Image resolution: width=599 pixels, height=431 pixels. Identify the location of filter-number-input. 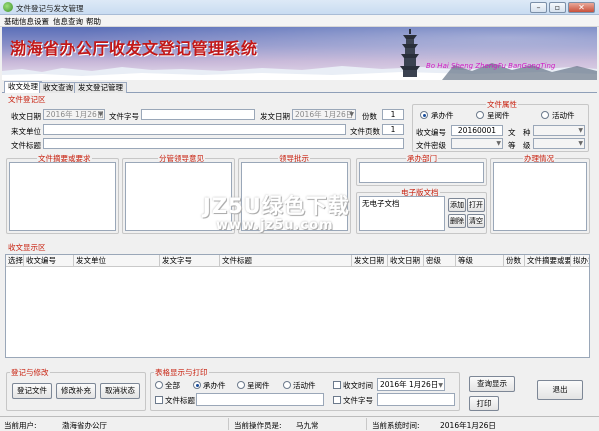
(416, 399).